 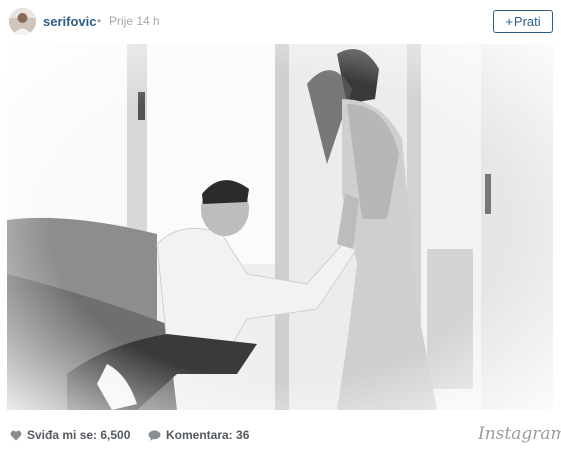 What do you see at coordinates (280, 22) in the screenshot?
I see `post-header: serifovic • Prije 14 h +Prati` at bounding box center [280, 22].